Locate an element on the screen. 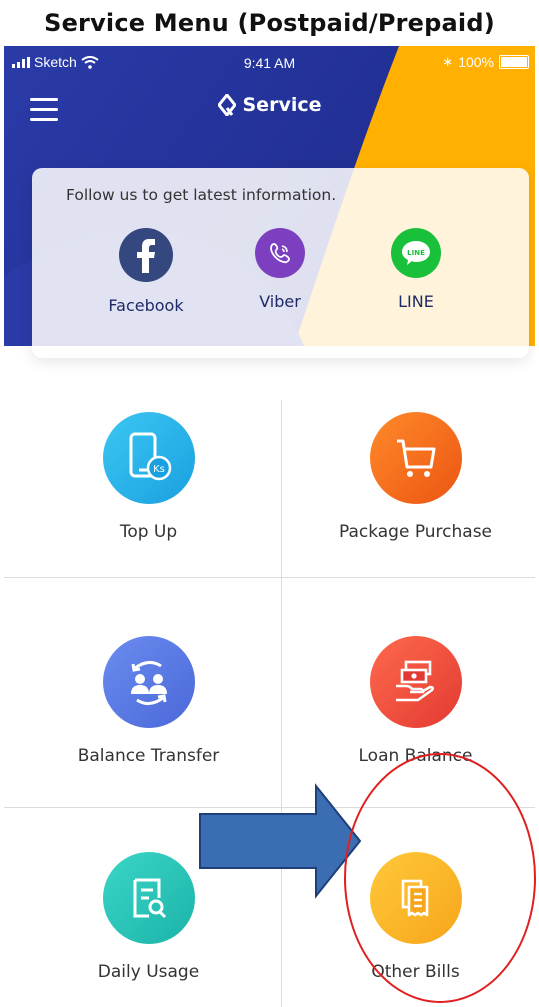 The image size is (539, 1007). social-heading: Follow us to get latest information. is located at coordinates (201, 195).